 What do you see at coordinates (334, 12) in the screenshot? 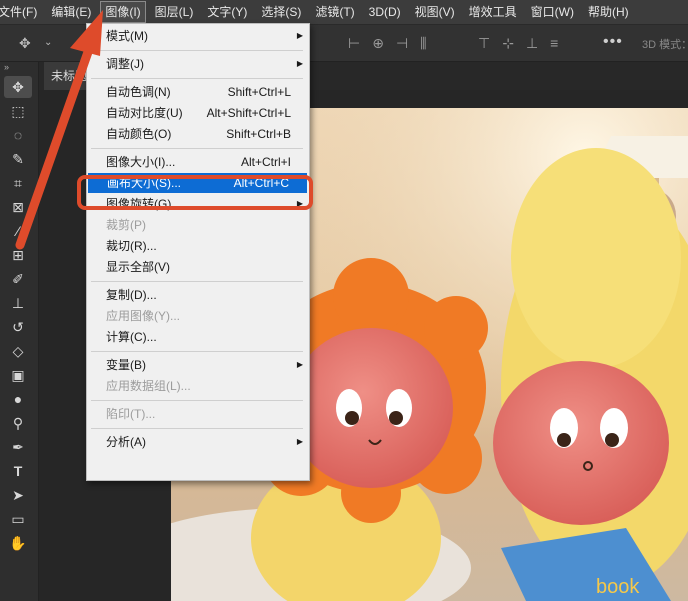
I see `menu-6: 滤镜(T)` at bounding box center [334, 12].